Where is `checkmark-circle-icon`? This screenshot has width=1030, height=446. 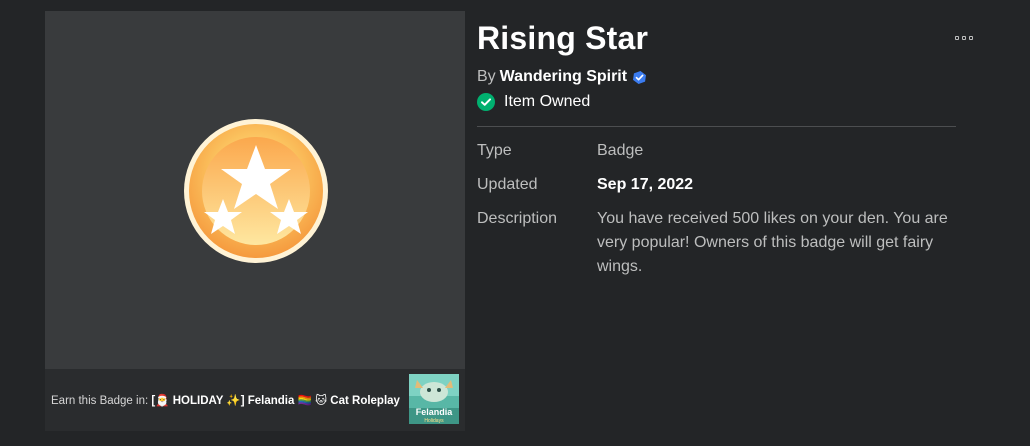 checkmark-circle-icon is located at coordinates (486, 102).